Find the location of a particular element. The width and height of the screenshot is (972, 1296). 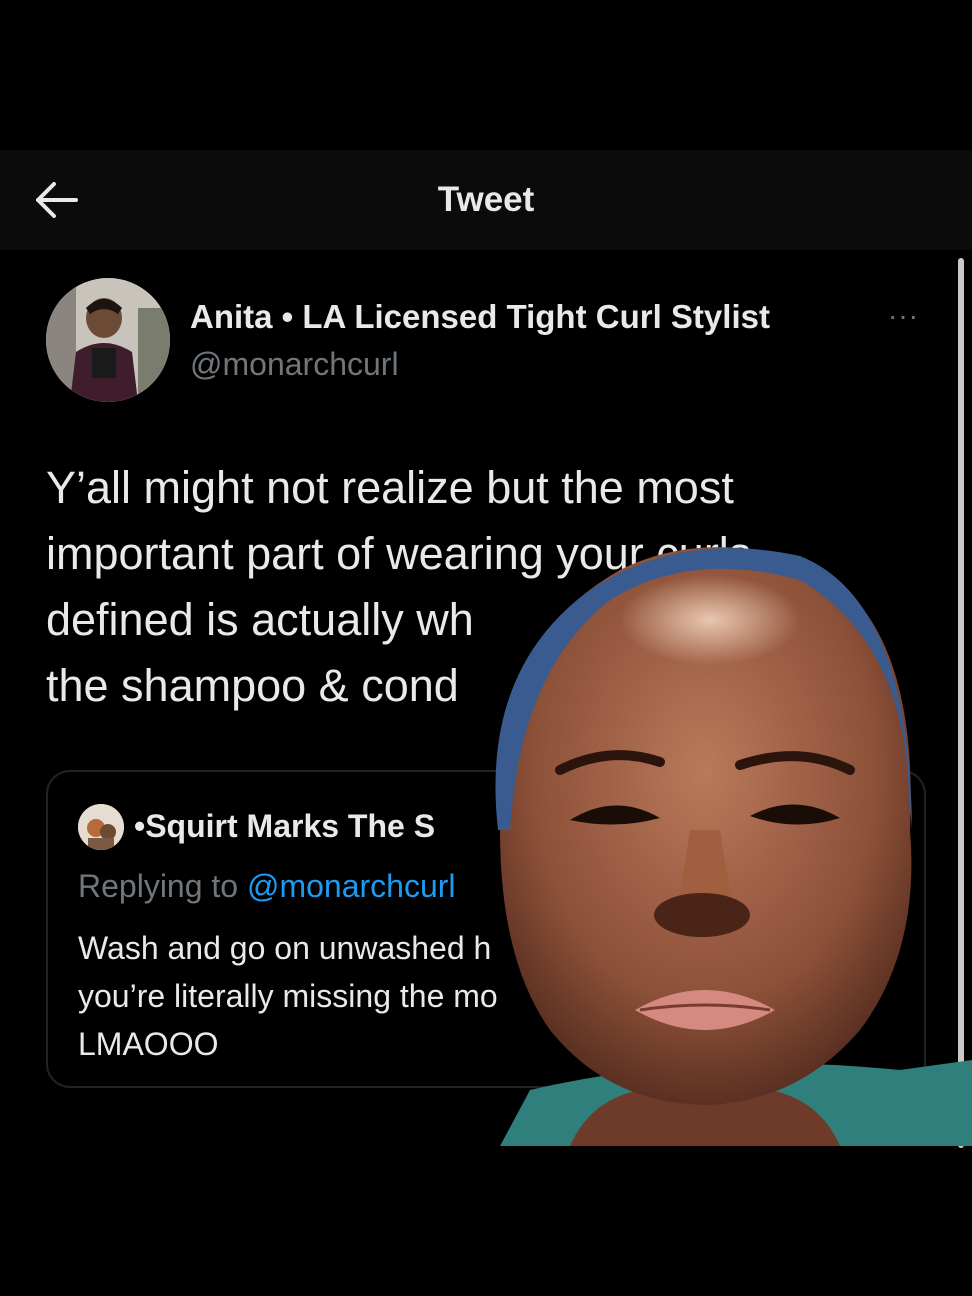

page-title: Tweet is located at coordinates (486, 199).